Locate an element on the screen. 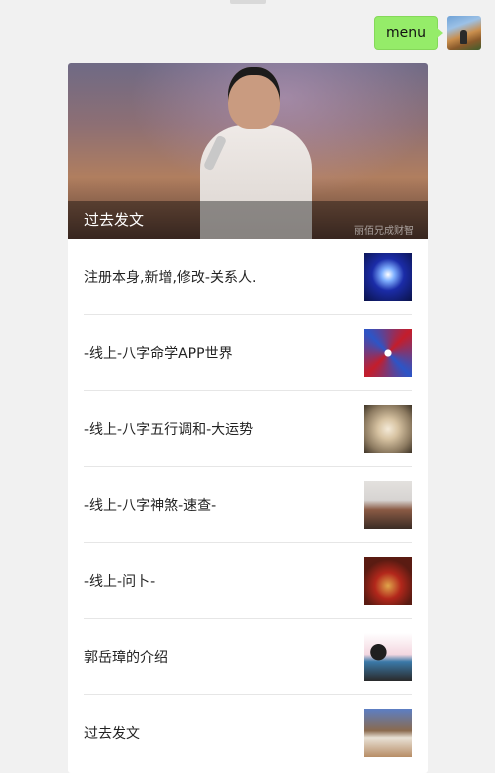  message-text: menu is located at coordinates (406, 33).